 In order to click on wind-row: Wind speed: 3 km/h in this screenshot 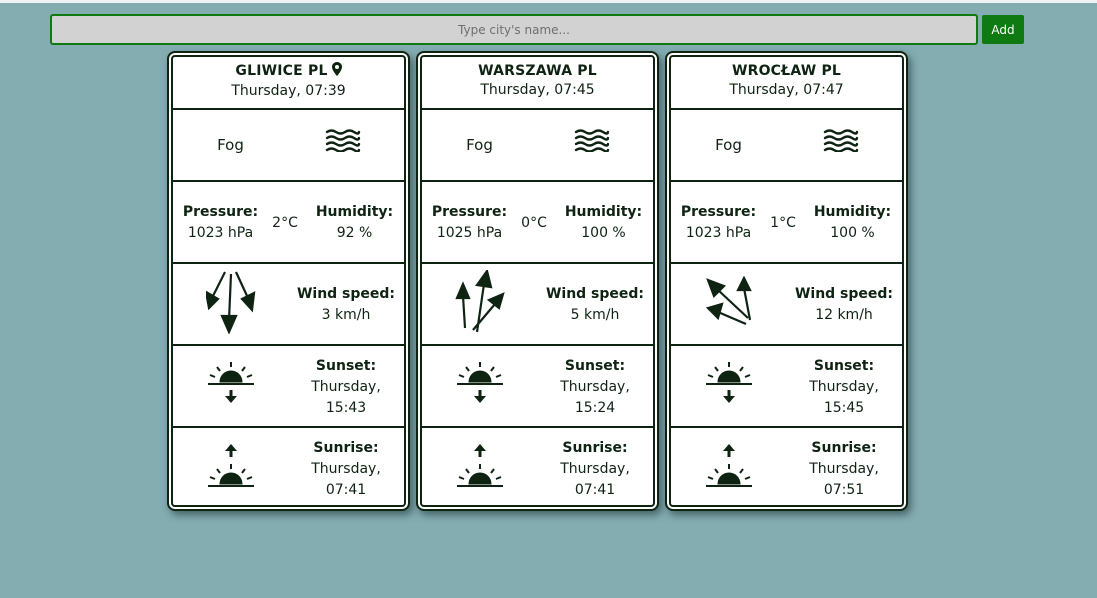, I will do `click(288, 303)`.